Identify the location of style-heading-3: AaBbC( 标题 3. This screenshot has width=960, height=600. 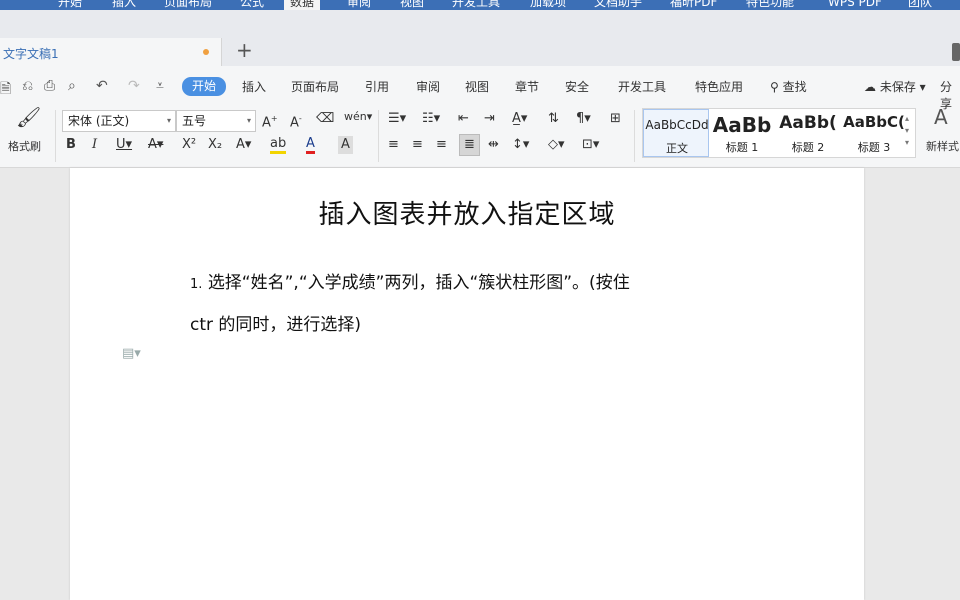
(874, 133).